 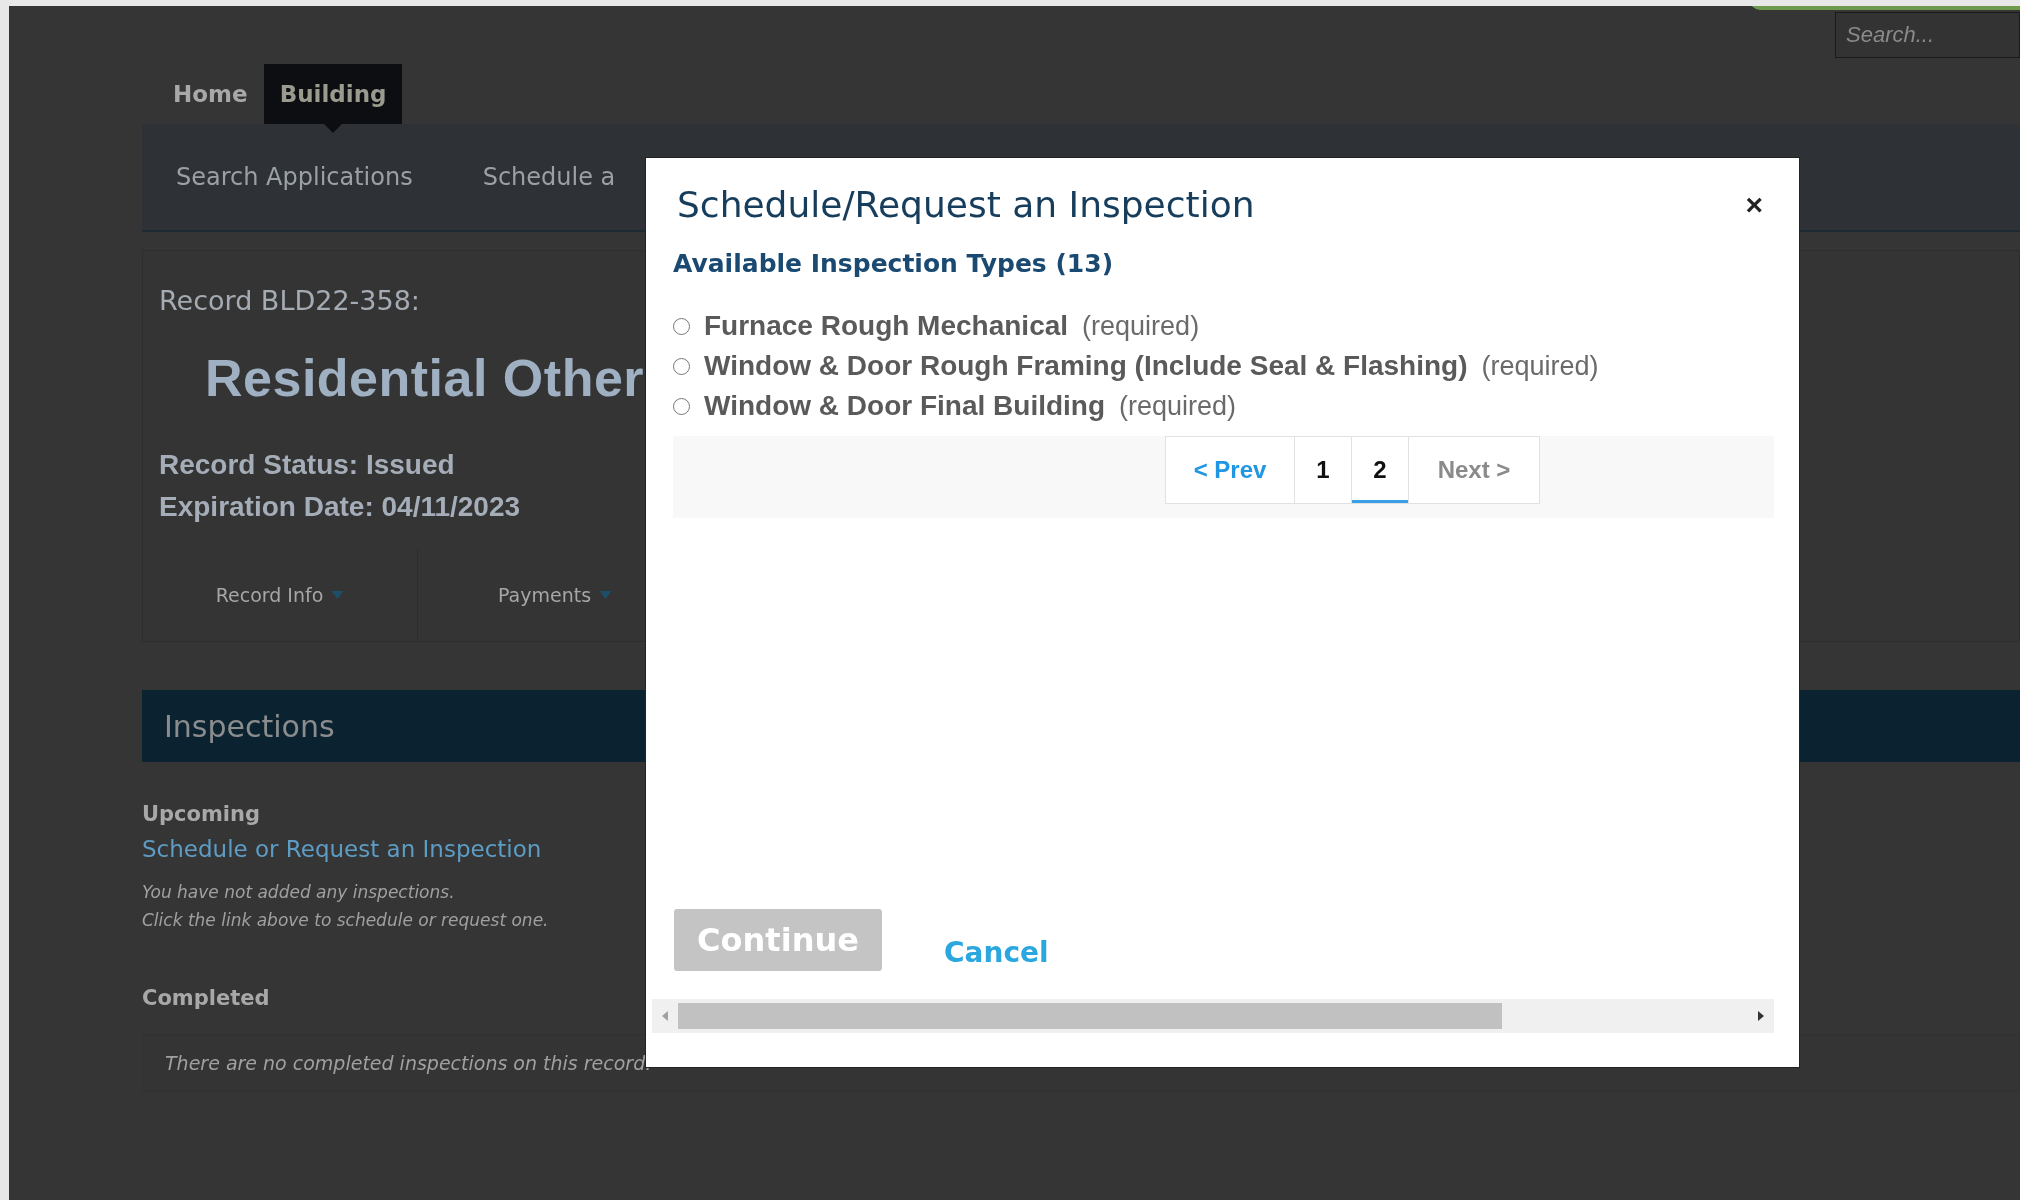 What do you see at coordinates (905, 406) in the screenshot?
I see `option-label: Window & Door Final Building` at bounding box center [905, 406].